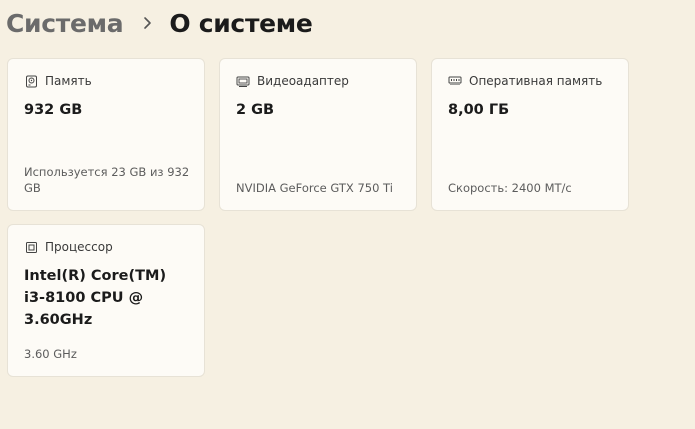 The image size is (695, 429). Describe the element at coordinates (536, 81) in the screenshot. I see `ram-label: Оперативная память` at that location.